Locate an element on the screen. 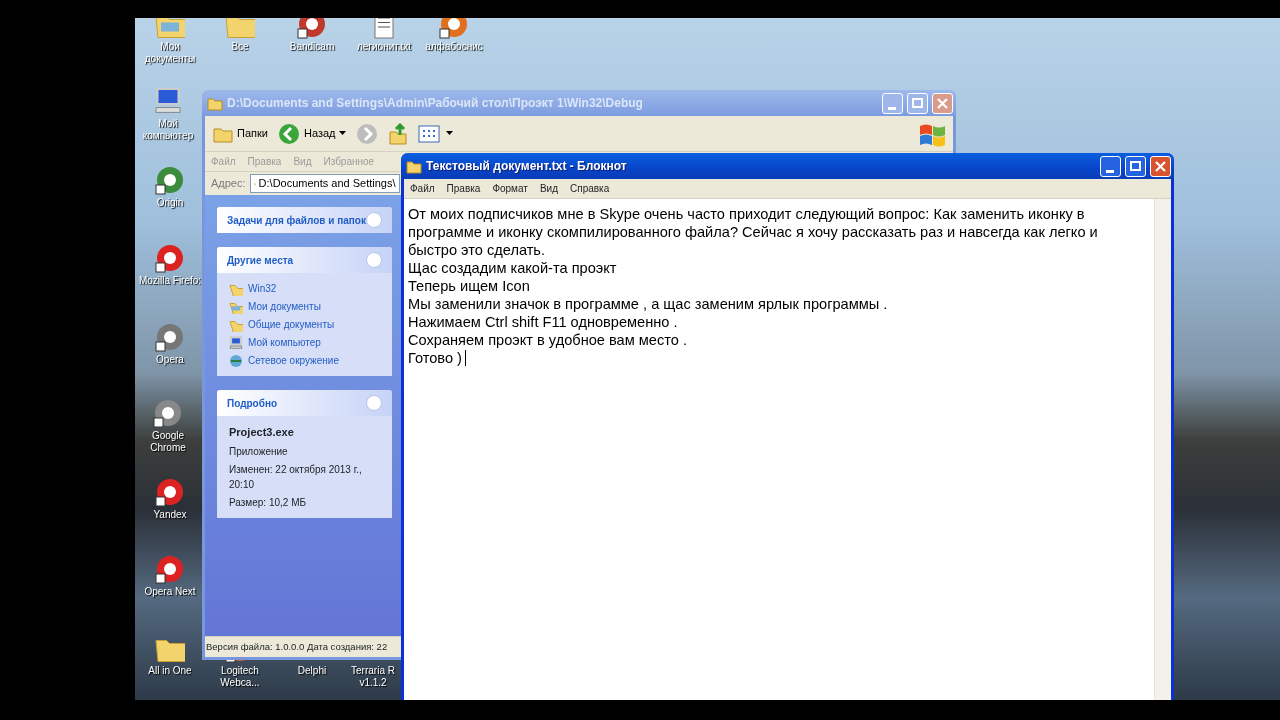 The width and height of the screenshot is (1280, 720). text-cursor is located at coordinates (465, 358).